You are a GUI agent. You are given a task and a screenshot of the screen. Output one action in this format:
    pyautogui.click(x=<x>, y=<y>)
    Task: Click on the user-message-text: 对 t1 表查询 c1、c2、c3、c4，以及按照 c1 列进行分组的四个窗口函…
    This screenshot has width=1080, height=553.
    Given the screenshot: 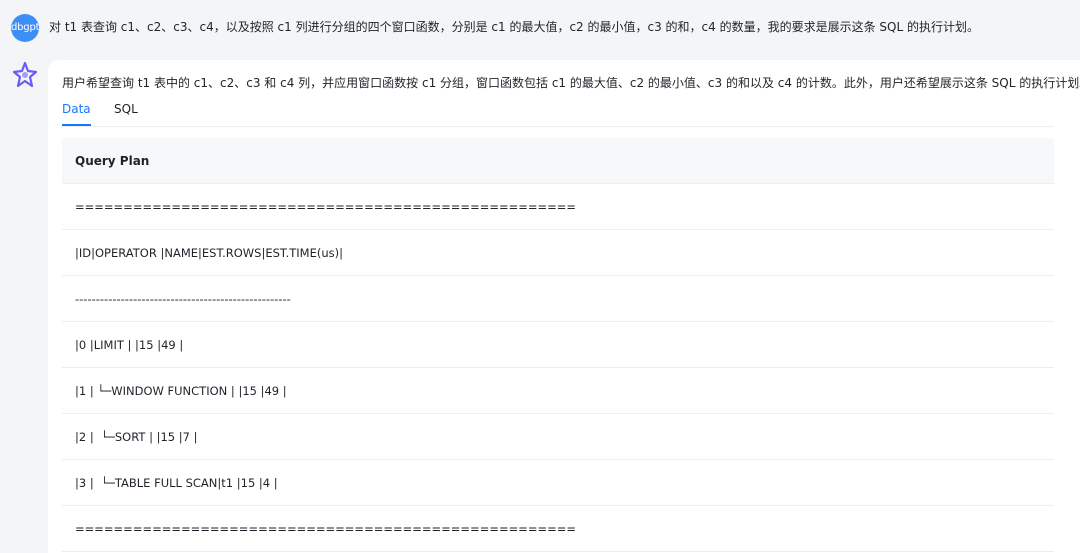 What is the action you would take?
    pyautogui.click(x=514, y=27)
    